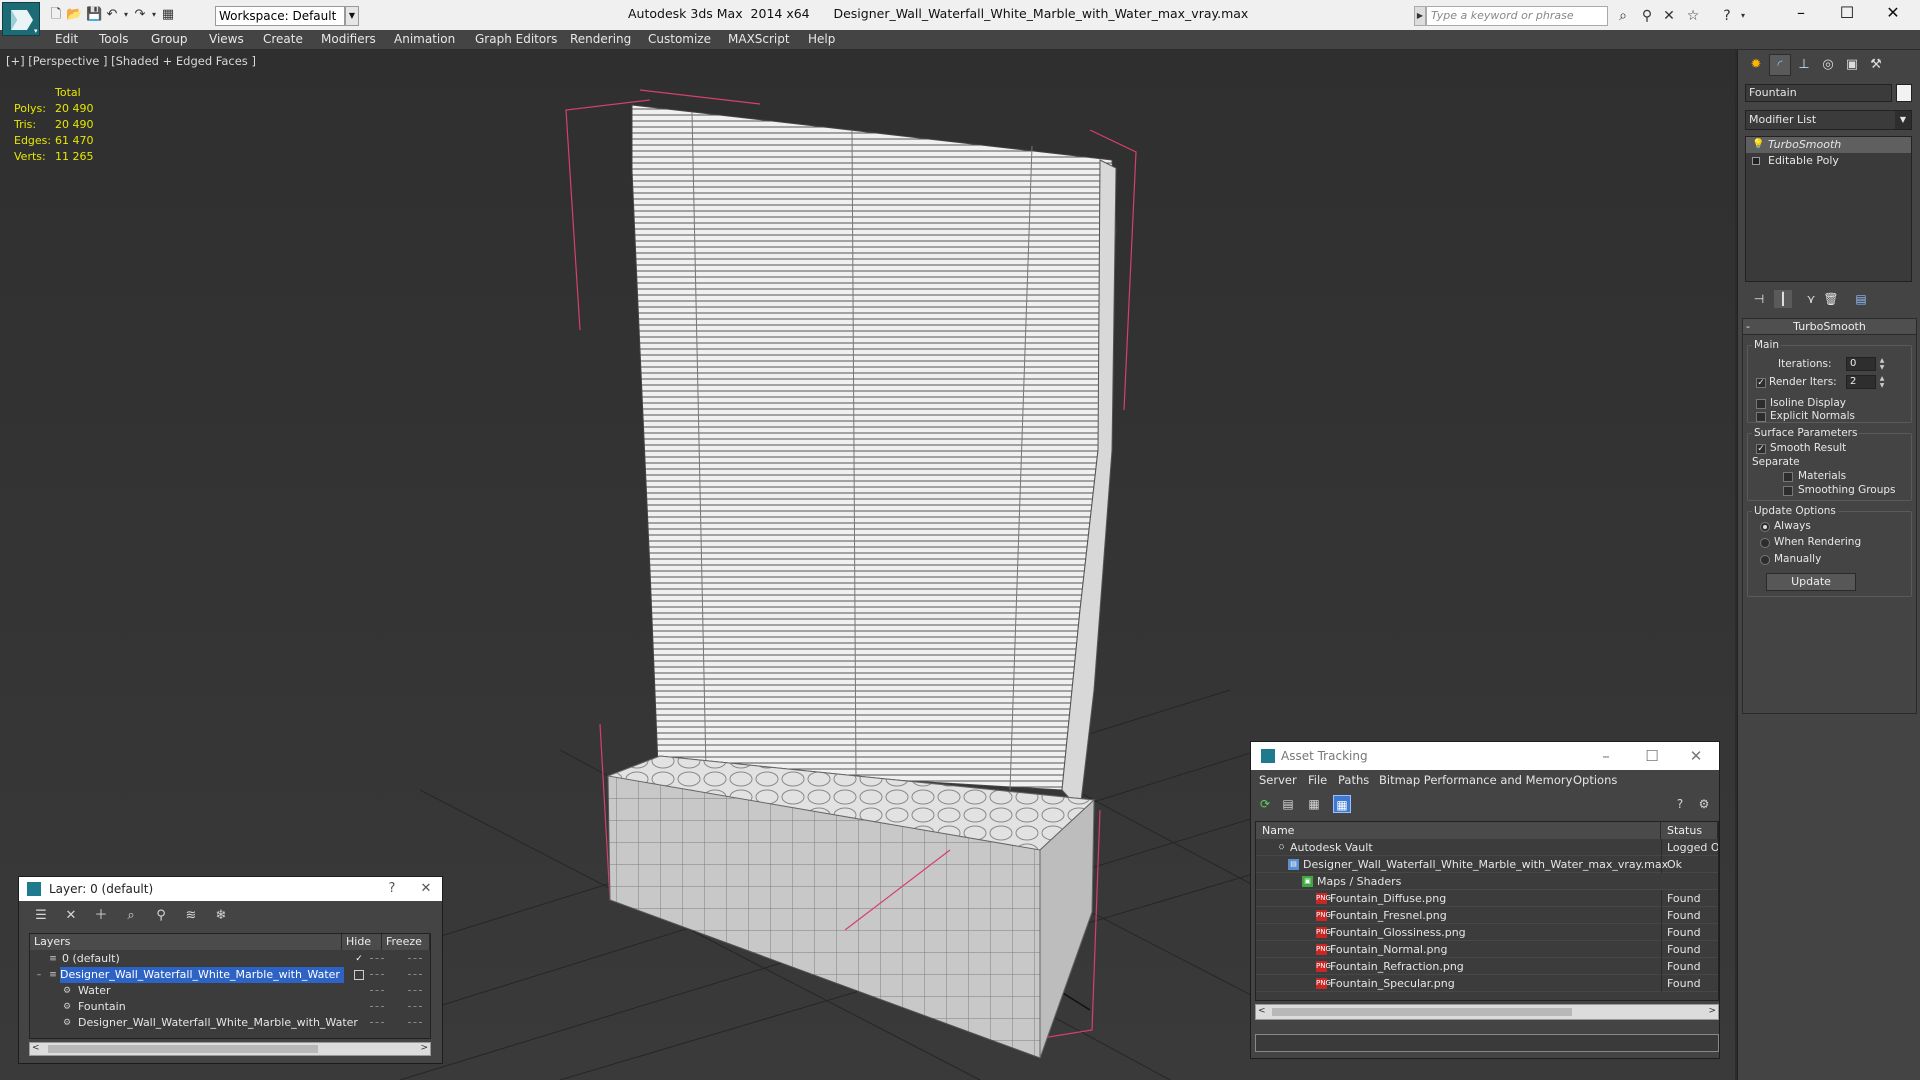  Describe the element at coordinates (1314, 804) in the screenshot. I see `small-icons-view-icon: ▦` at that location.